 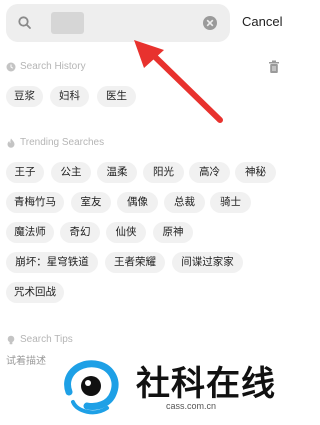 I want to click on trending-chip: 青梅竹马, so click(x=35, y=202).